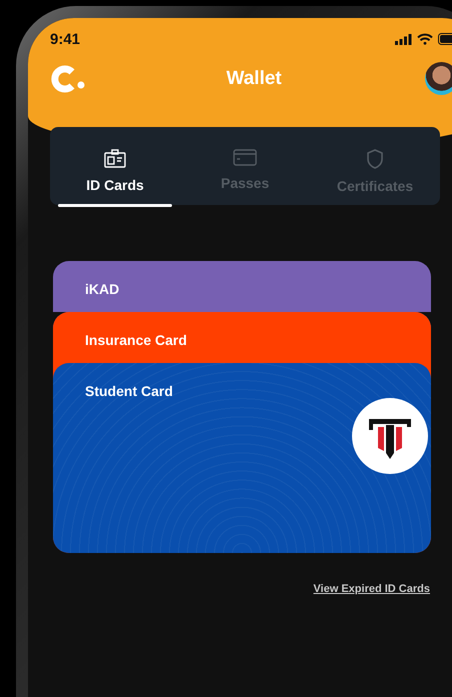  Describe the element at coordinates (242, 337) in the screenshot. I see `wallet-card: Insurance Card` at that location.